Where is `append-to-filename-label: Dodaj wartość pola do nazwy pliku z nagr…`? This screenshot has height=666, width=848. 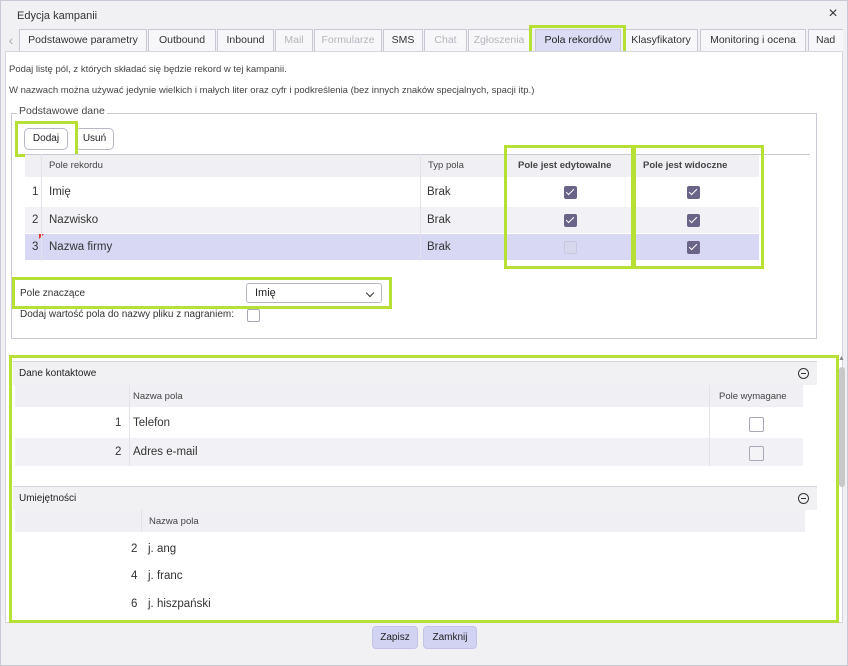
append-to-filename-label: Dodaj wartość pola do nazwy pliku z nagr… is located at coordinates (127, 314).